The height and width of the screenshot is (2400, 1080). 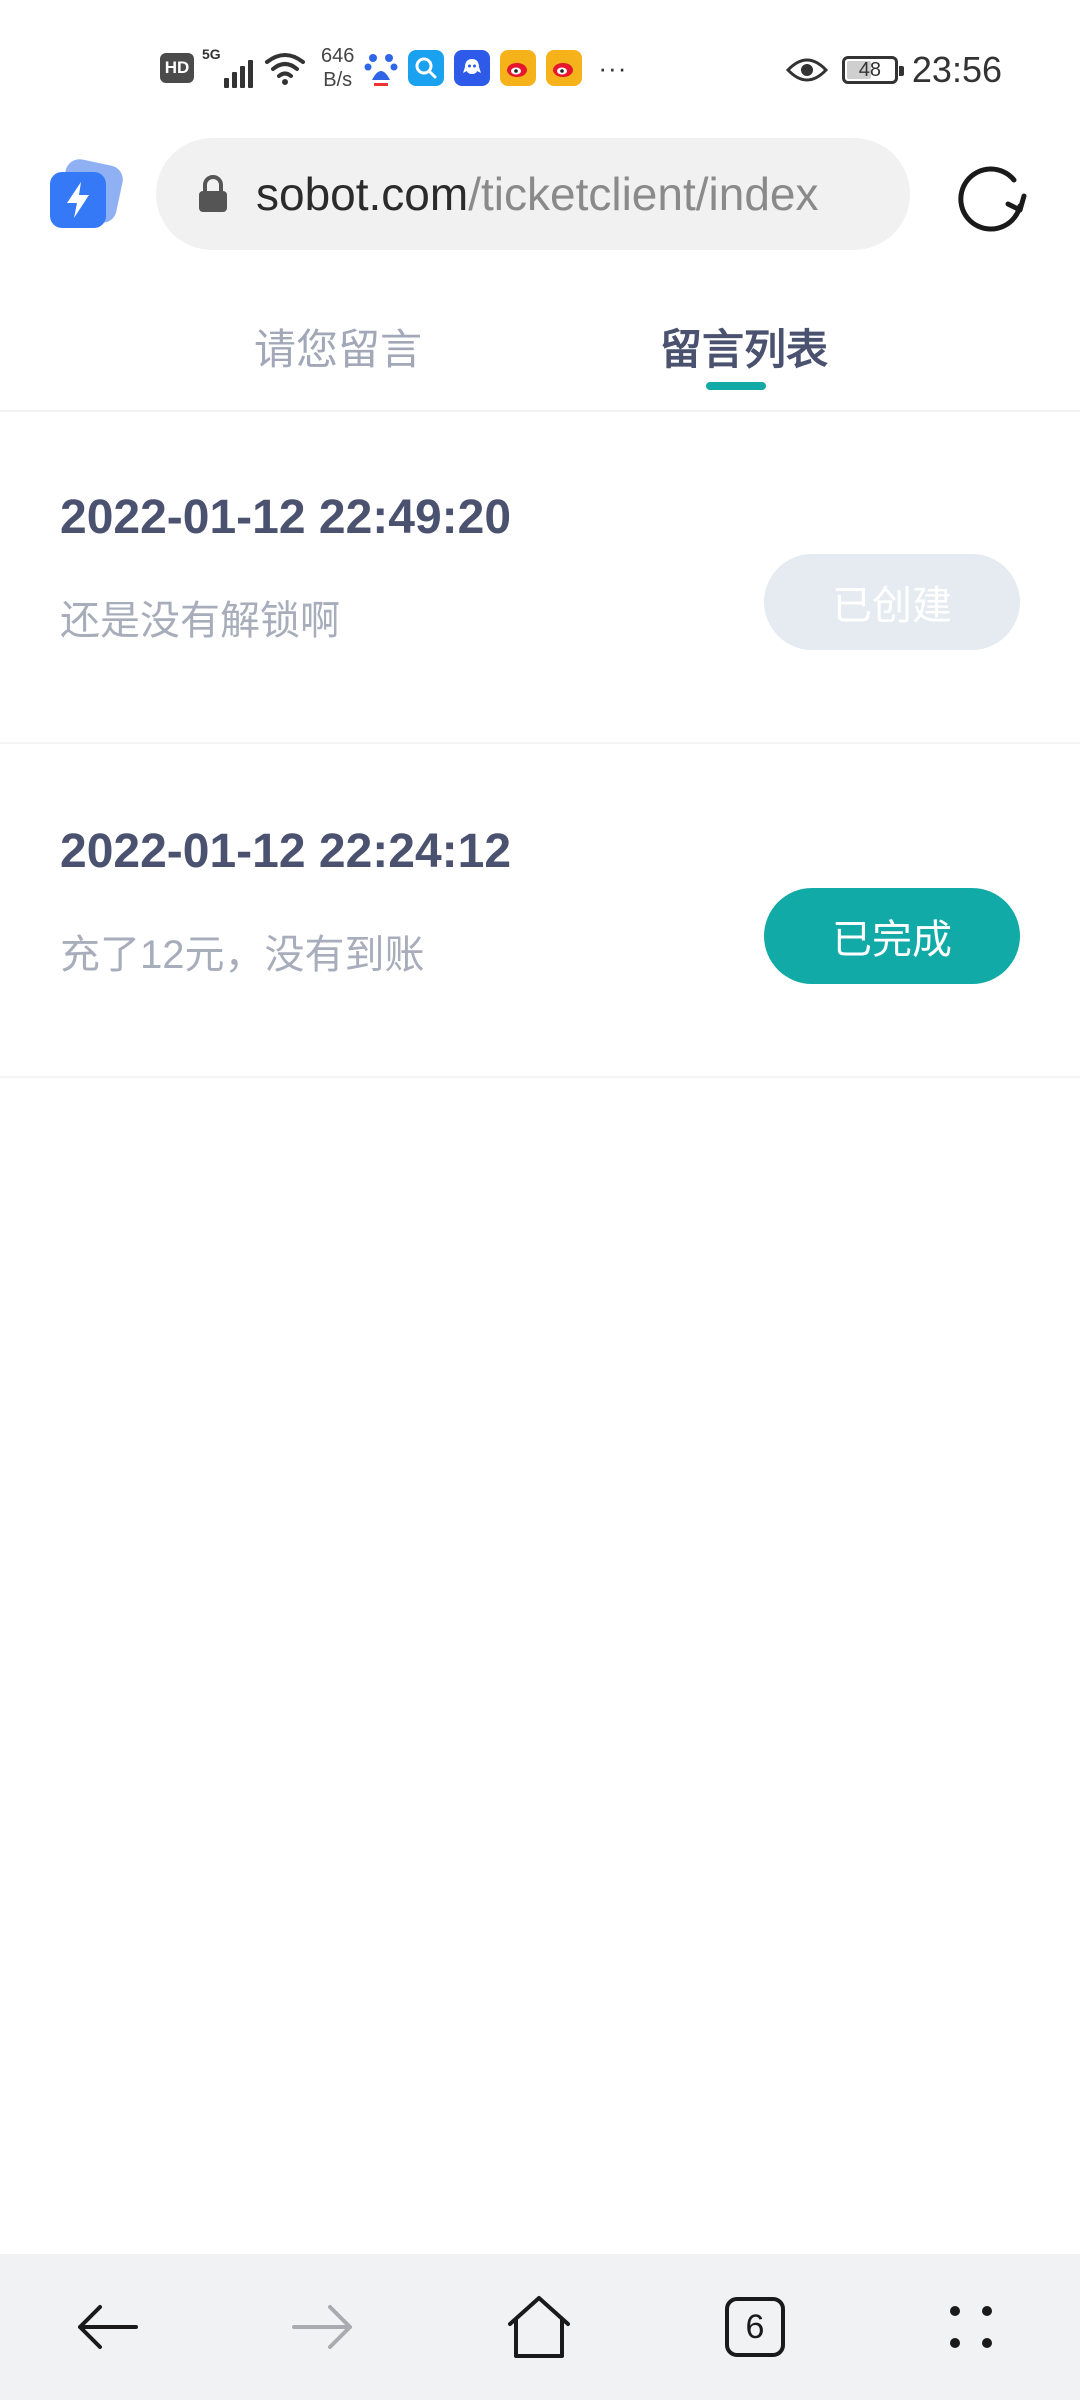 I want to click on status-bar-left: HD 5G 646 B/s ···, so click(x=393, y=68).